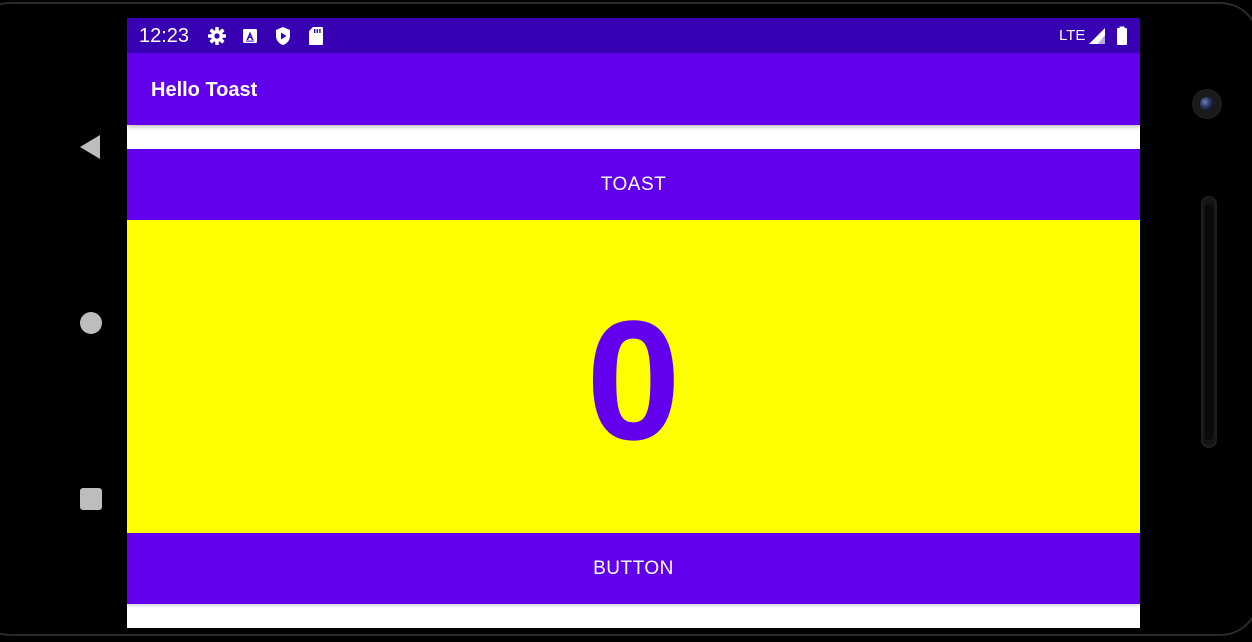 Image resolution: width=1252 pixels, height=642 pixels. What do you see at coordinates (250, 36) in the screenshot?
I see `a-icon` at bounding box center [250, 36].